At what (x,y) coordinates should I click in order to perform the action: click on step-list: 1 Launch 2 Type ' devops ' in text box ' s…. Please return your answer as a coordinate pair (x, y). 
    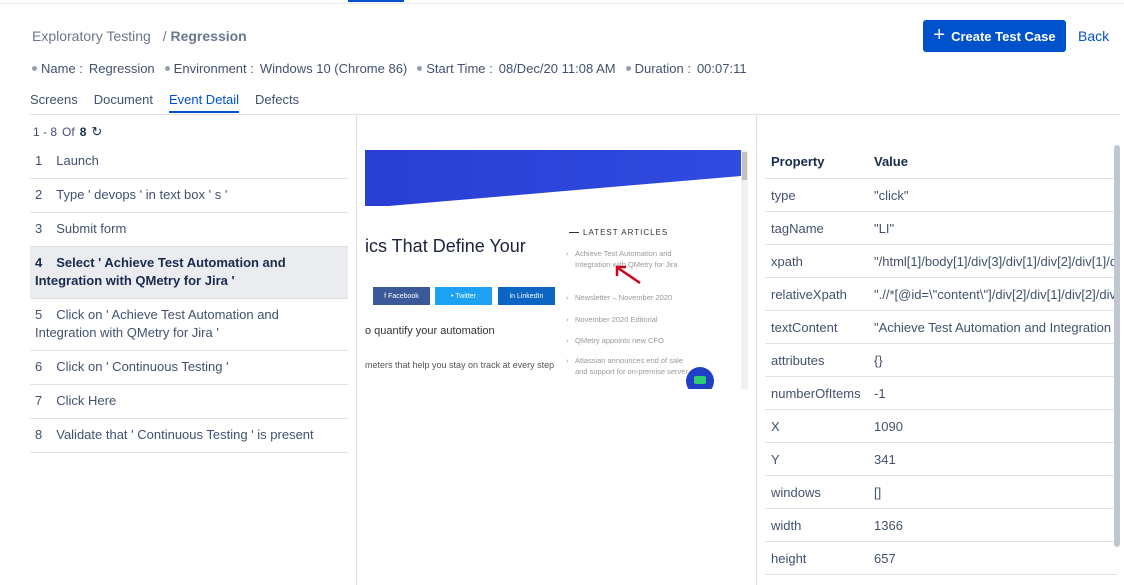
    Looking at the image, I should click on (189, 299).